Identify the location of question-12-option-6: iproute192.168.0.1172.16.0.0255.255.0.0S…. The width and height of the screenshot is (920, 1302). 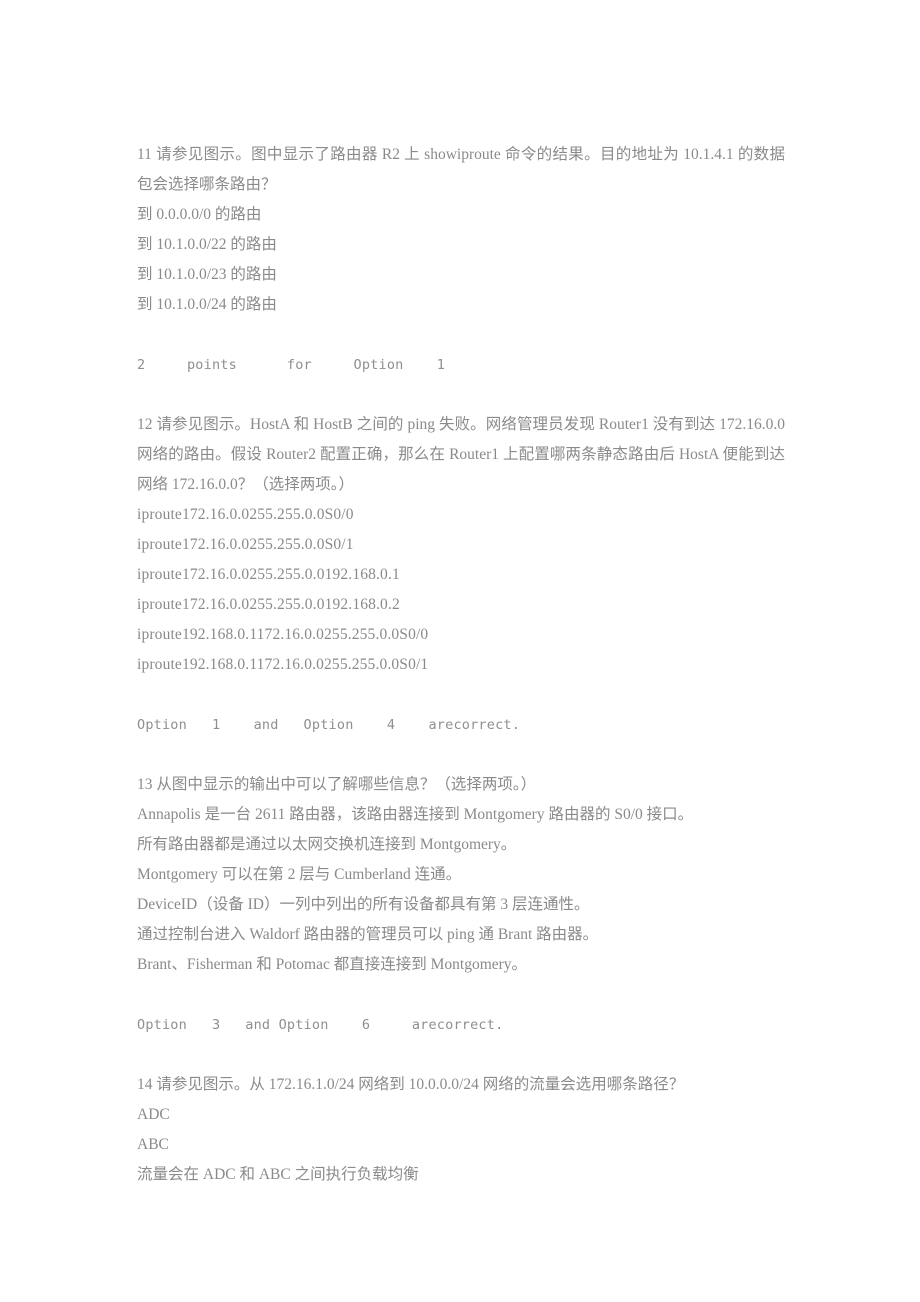
(461, 665).